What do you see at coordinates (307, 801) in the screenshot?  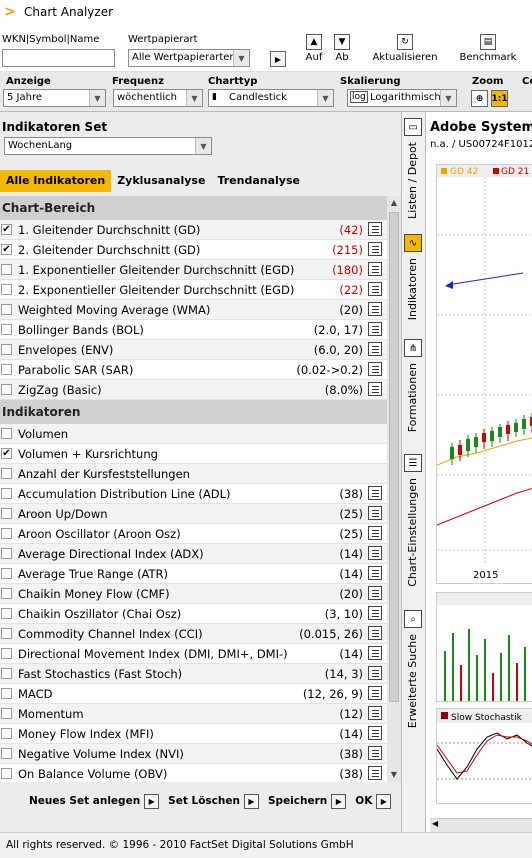 I see `save-button: Speichern ▶` at bounding box center [307, 801].